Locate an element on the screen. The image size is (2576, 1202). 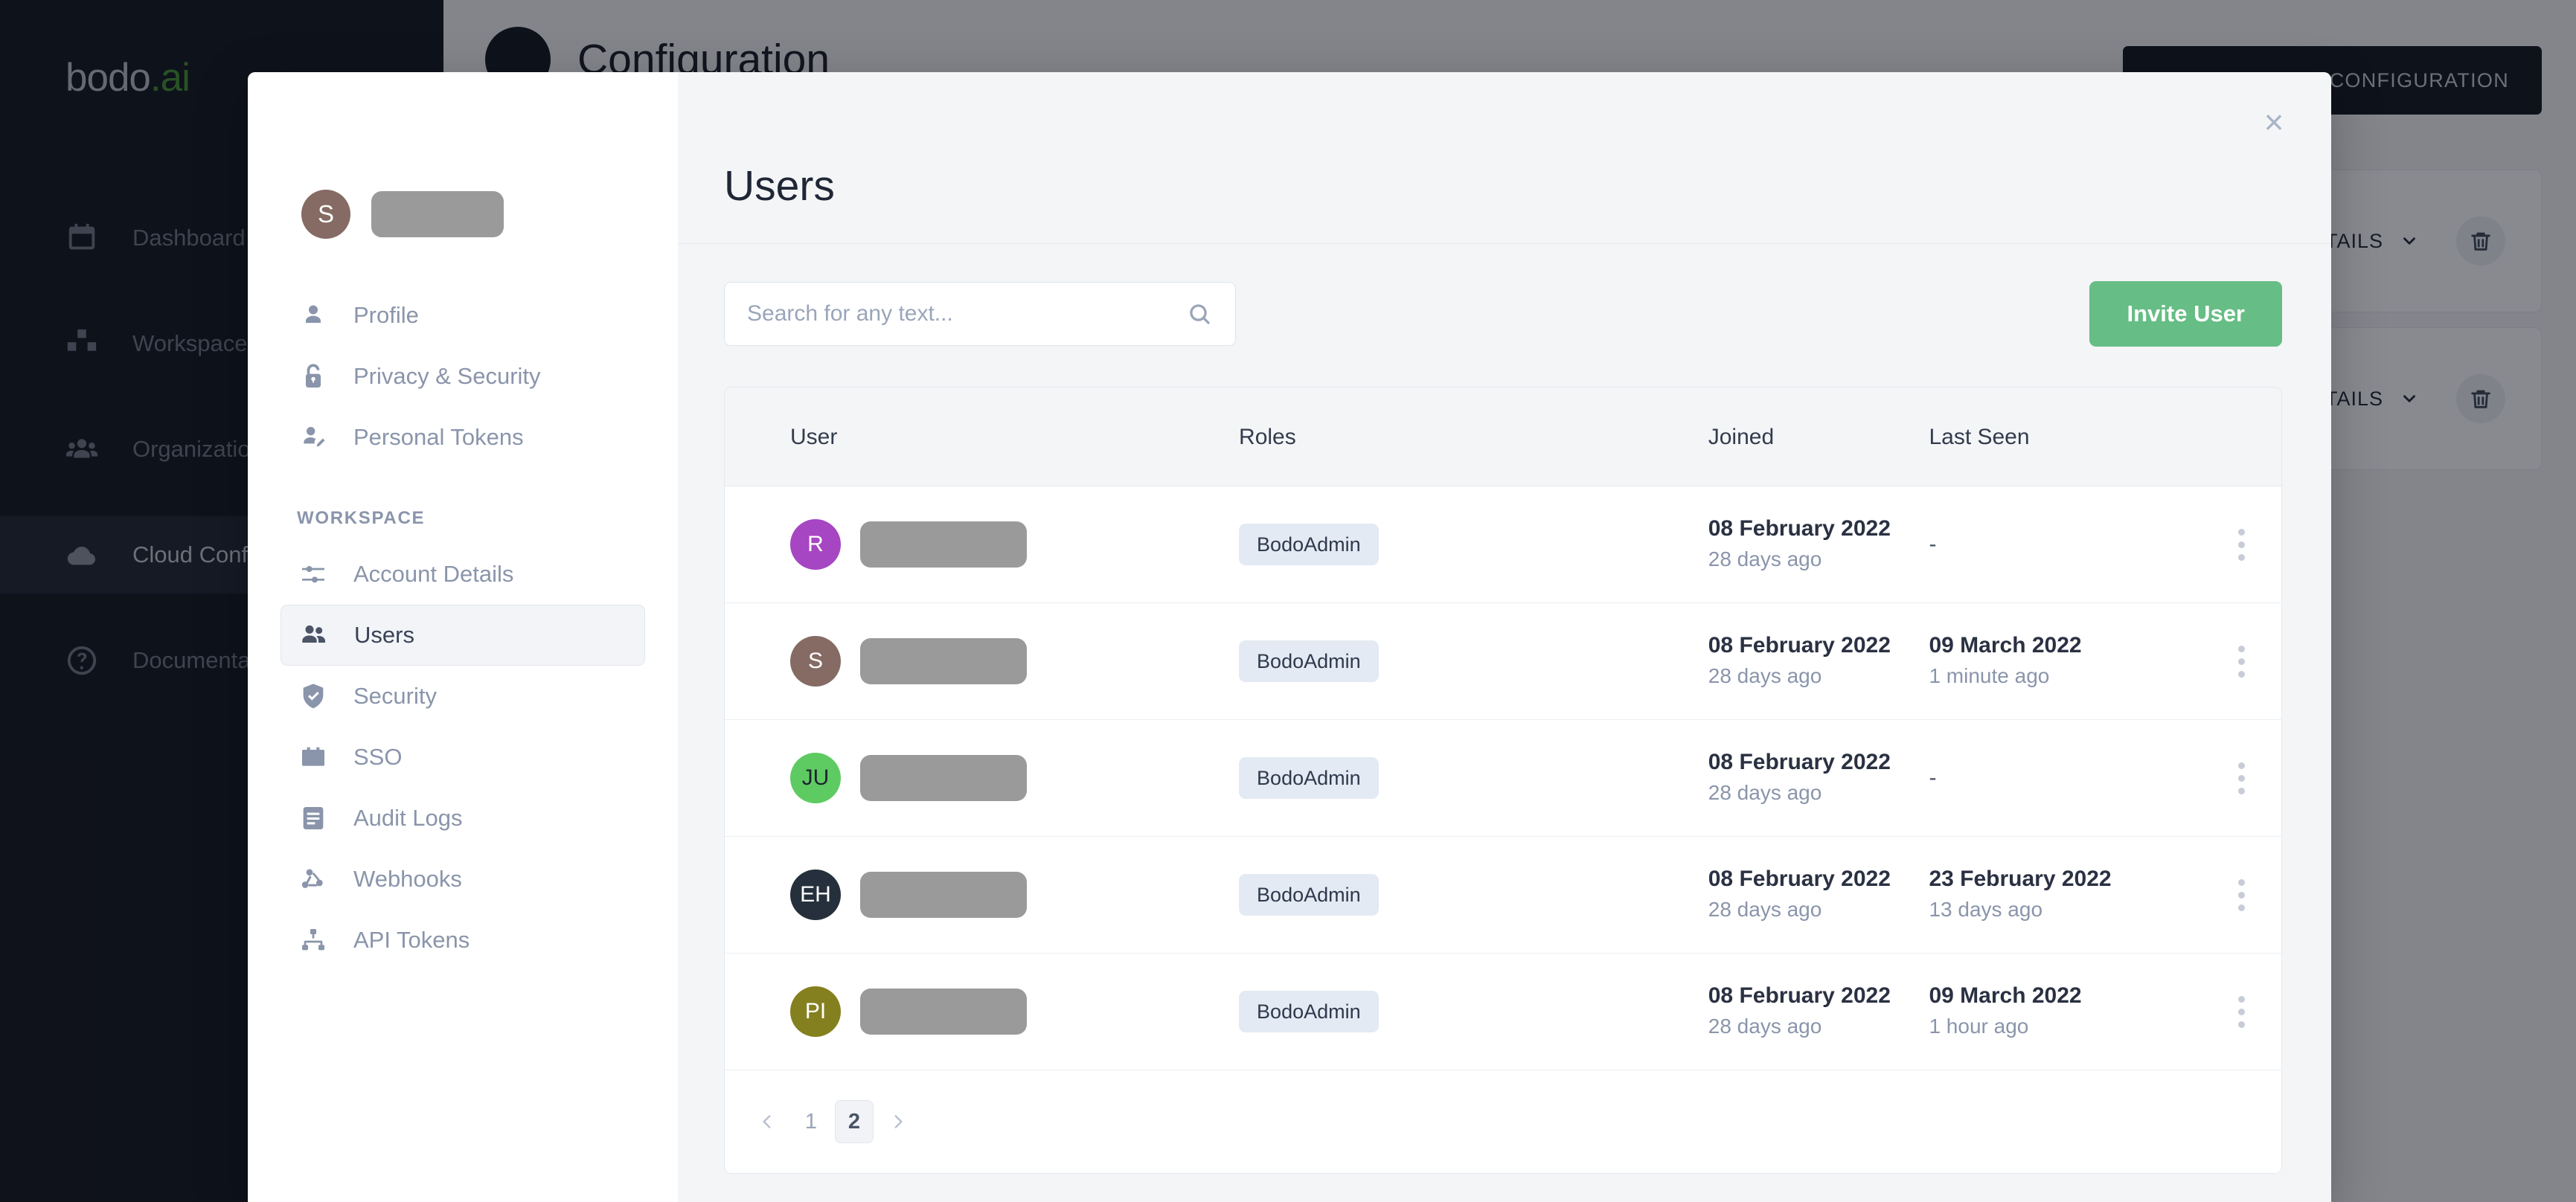
modal-nav-label: API Tokens is located at coordinates (411, 940).